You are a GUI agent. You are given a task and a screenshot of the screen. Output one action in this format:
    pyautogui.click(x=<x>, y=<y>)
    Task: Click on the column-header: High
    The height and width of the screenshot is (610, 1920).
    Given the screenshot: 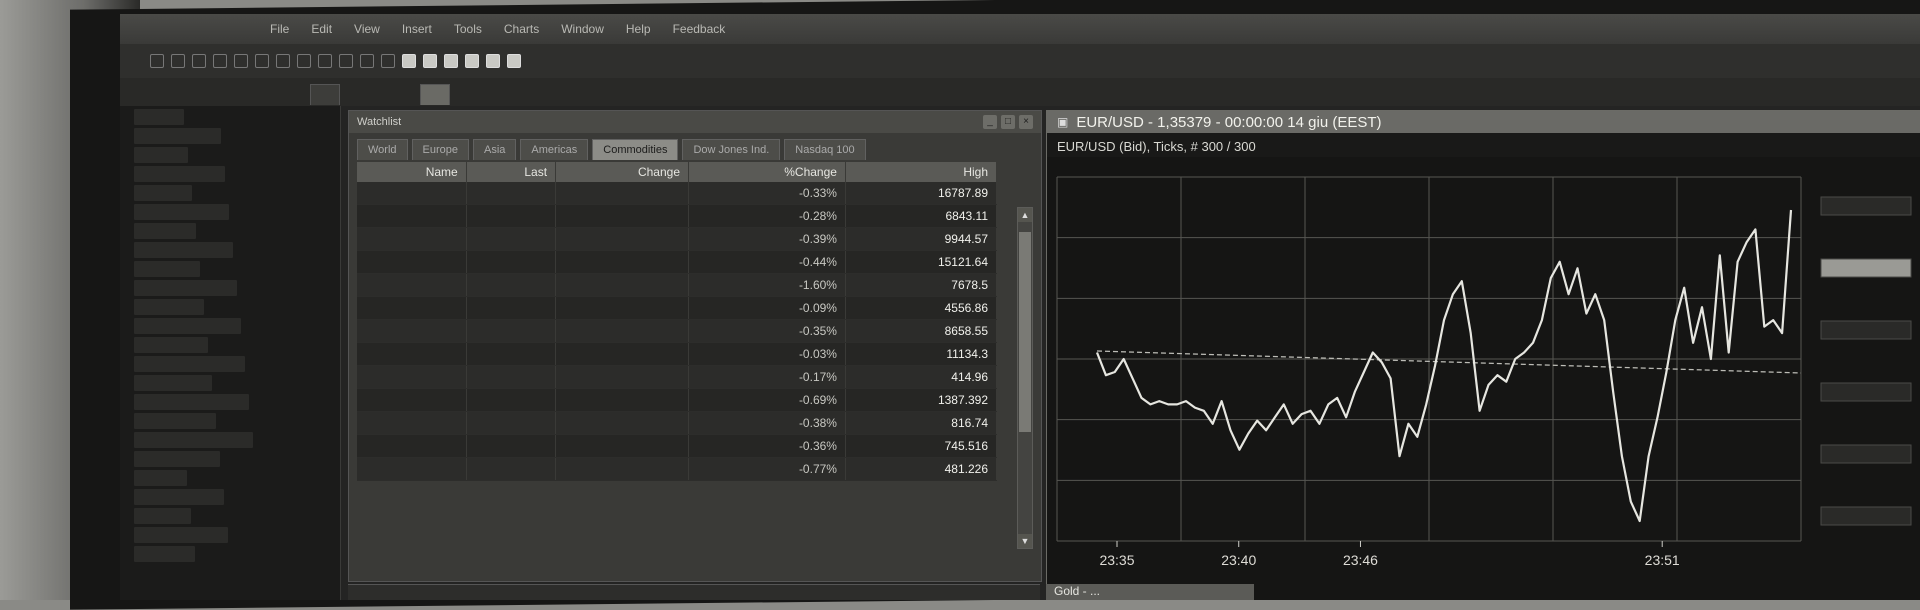 What is the action you would take?
    pyautogui.click(x=921, y=172)
    